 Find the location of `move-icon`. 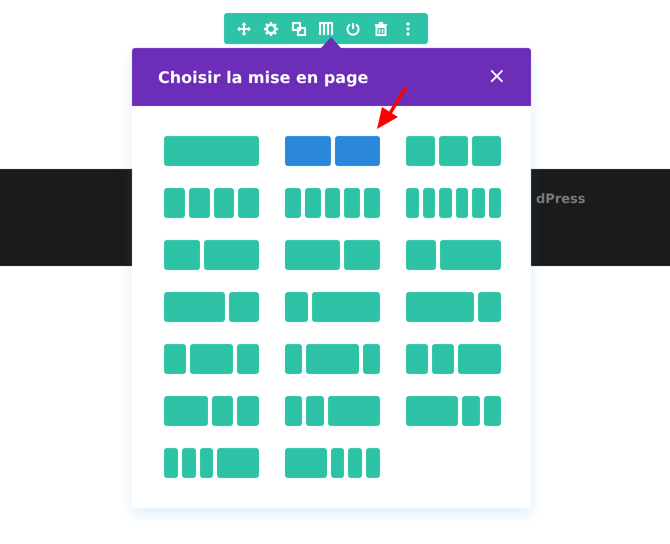

move-icon is located at coordinates (243, 29).